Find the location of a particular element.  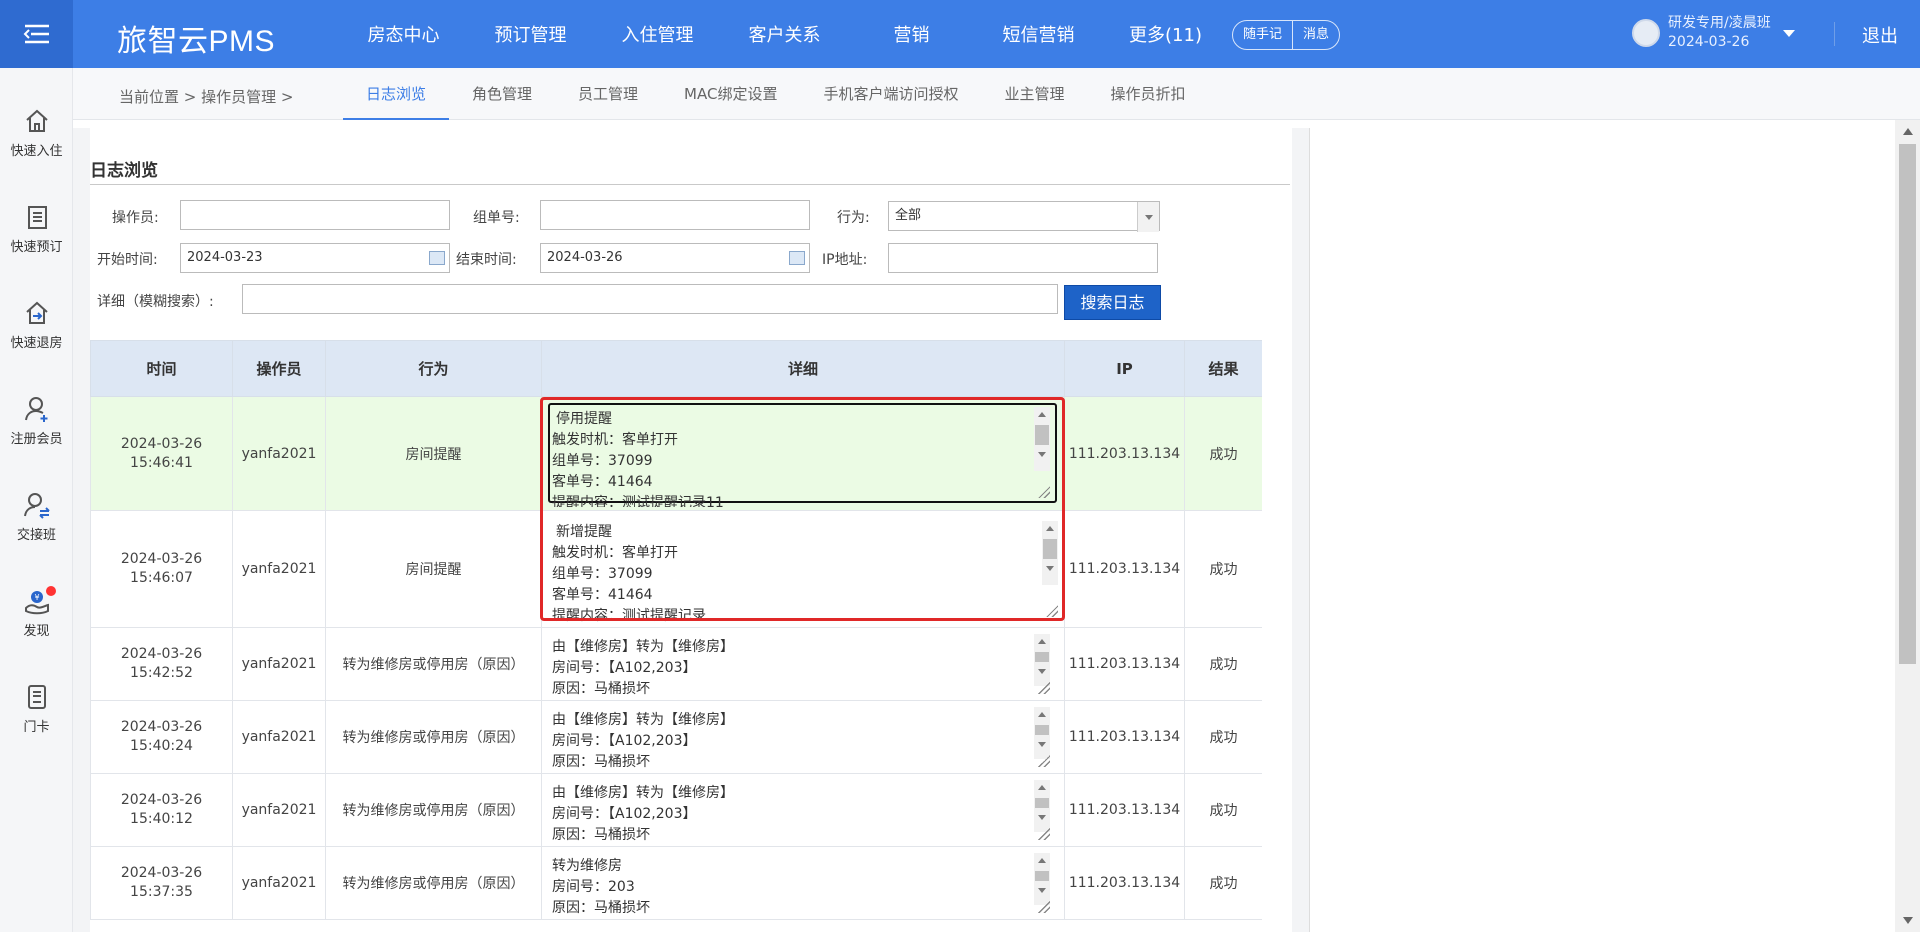

sidebar-item-label: 快速退房 is located at coordinates (36, 343).